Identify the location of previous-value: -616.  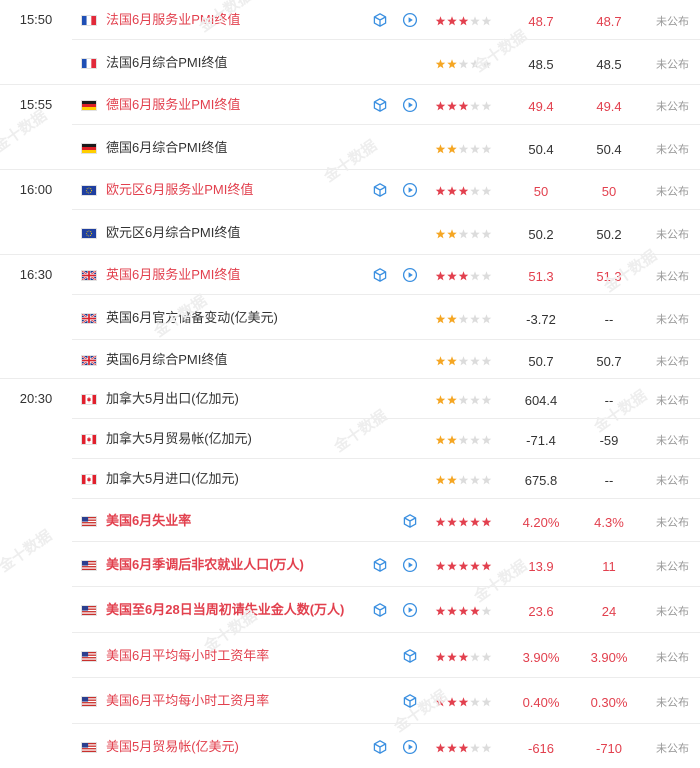
(541, 748).